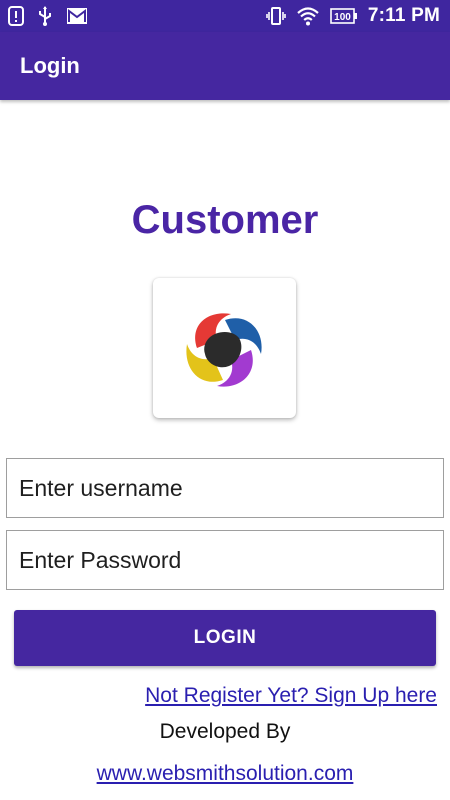  I want to click on status-bar: 100 7:11 PM, so click(225, 16).